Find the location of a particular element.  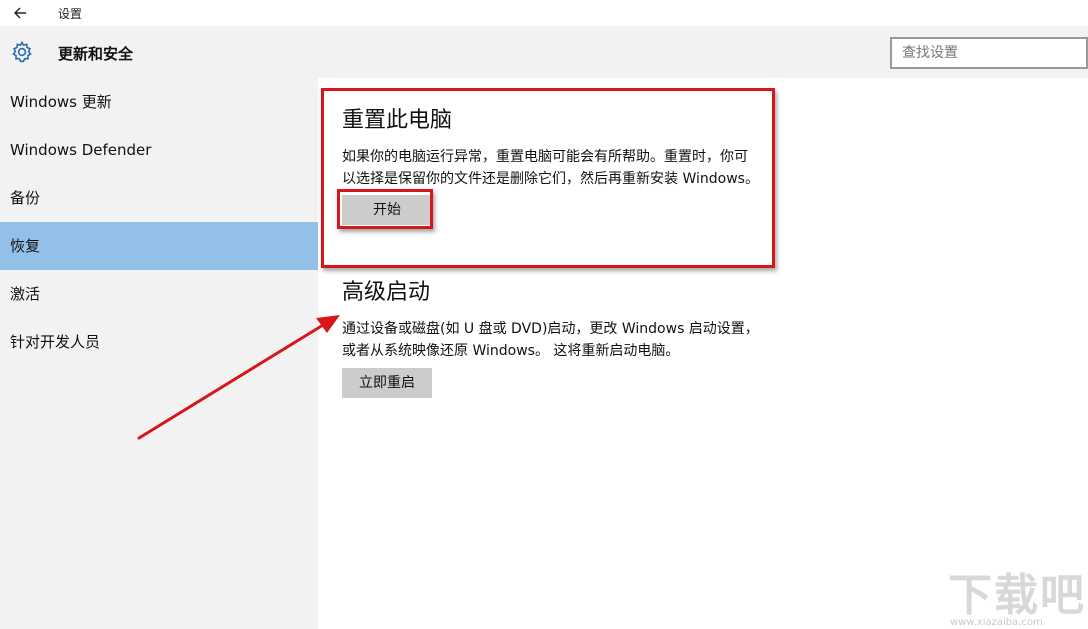

sidebar-item-recovery: 恢复 is located at coordinates (159, 246).